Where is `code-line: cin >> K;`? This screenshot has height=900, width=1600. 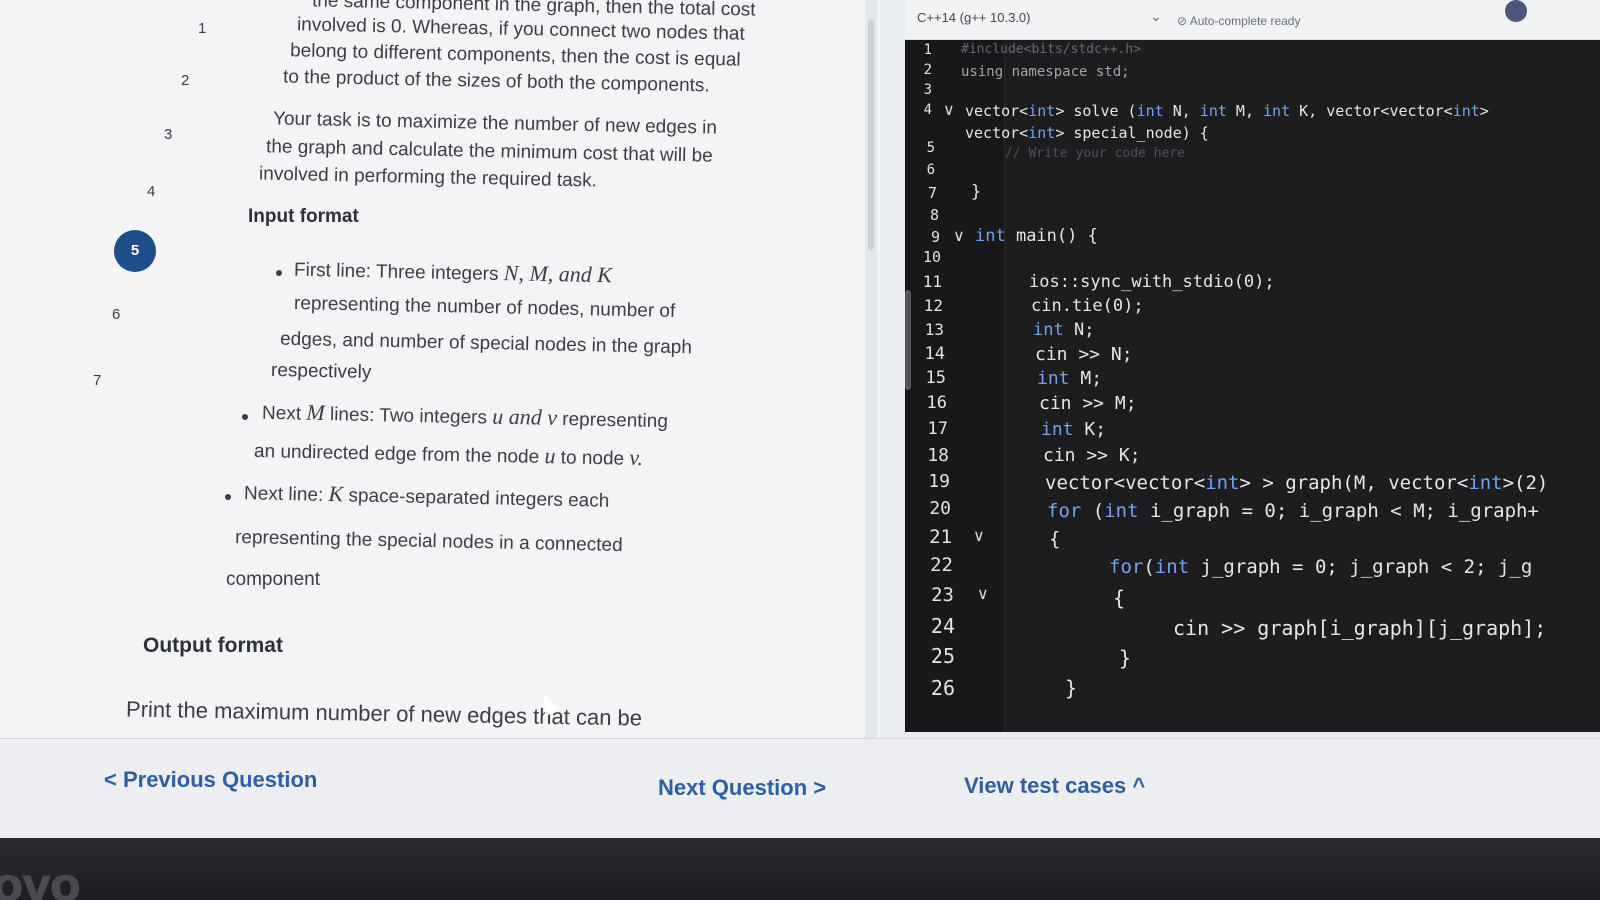
code-line: cin >> K; is located at coordinates (1092, 455).